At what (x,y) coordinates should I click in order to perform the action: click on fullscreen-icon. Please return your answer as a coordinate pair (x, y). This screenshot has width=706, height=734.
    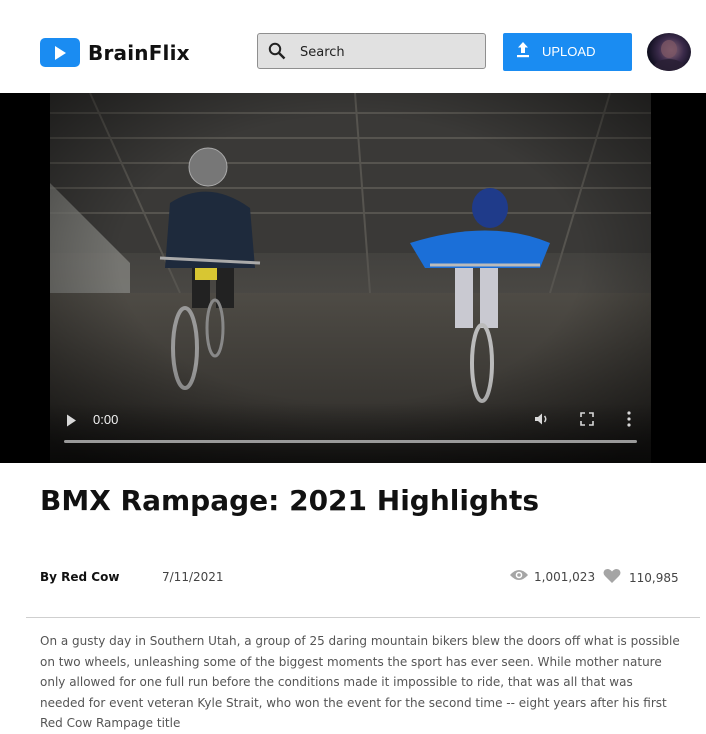
    Looking at the image, I should click on (587, 420).